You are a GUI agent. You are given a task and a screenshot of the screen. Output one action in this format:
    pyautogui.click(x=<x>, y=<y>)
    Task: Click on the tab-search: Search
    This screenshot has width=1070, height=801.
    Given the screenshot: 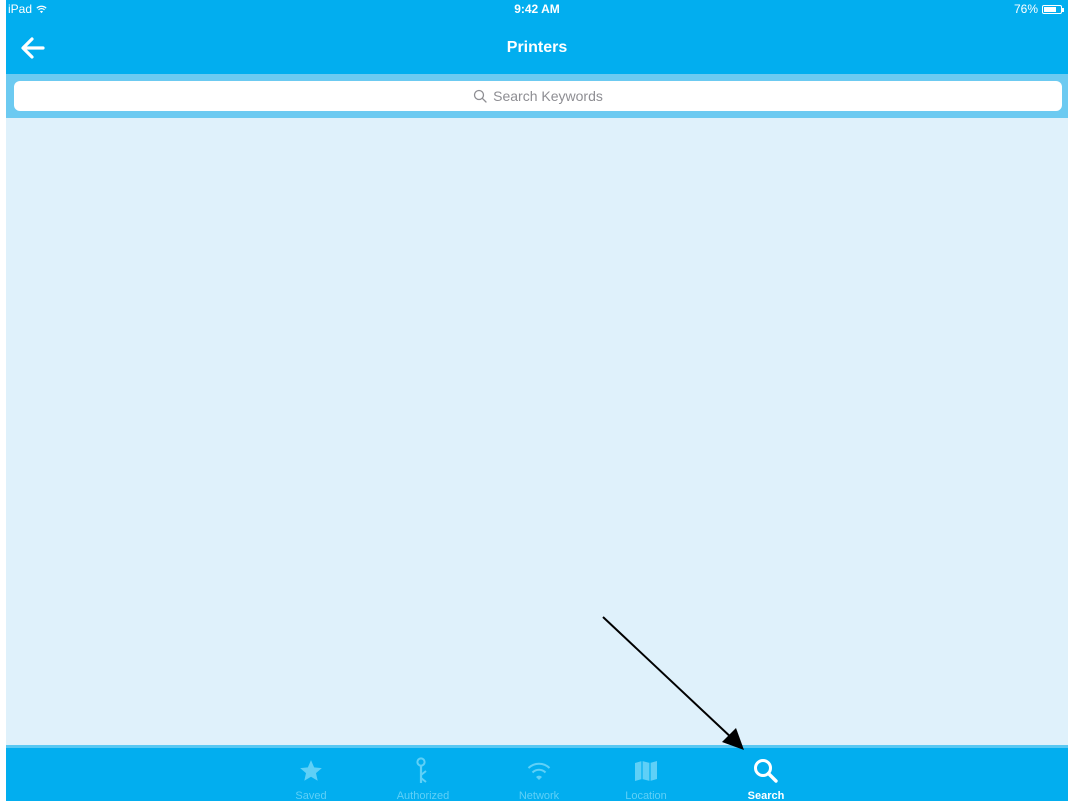 What is the action you would take?
    pyautogui.click(x=766, y=778)
    